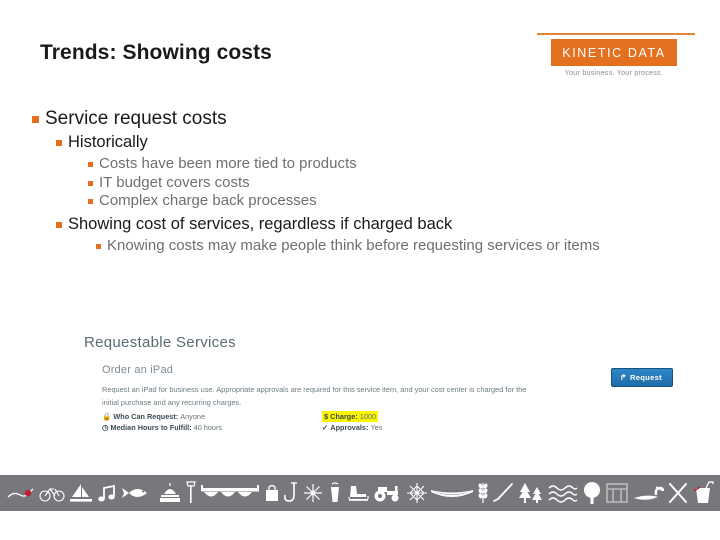  Describe the element at coordinates (645, 377) in the screenshot. I see `request-button-label: Request` at that location.